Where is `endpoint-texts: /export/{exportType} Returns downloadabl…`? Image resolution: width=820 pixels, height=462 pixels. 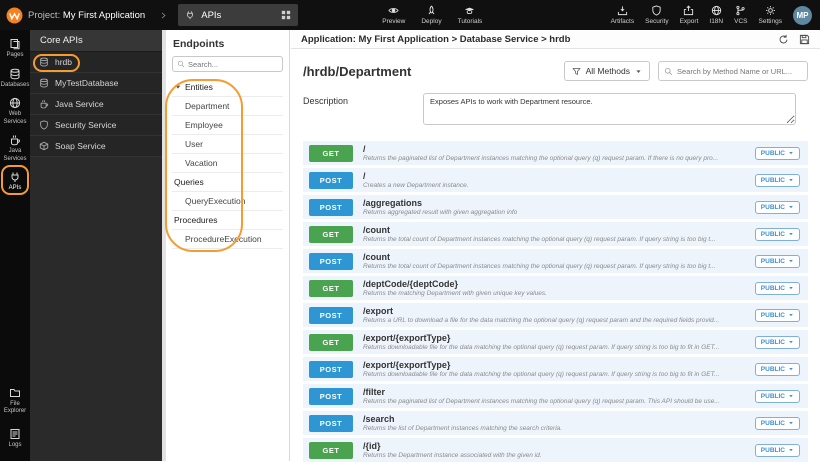 endpoint-texts: /export/{exportType} Returns downloadabl… is located at coordinates (555, 342).